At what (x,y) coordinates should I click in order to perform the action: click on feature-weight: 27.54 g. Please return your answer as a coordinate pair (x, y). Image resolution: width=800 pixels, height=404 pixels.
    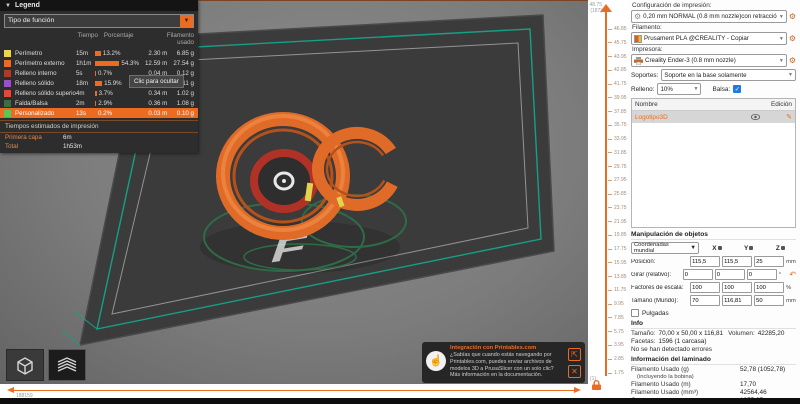
    Looking at the image, I should click on (183, 63).